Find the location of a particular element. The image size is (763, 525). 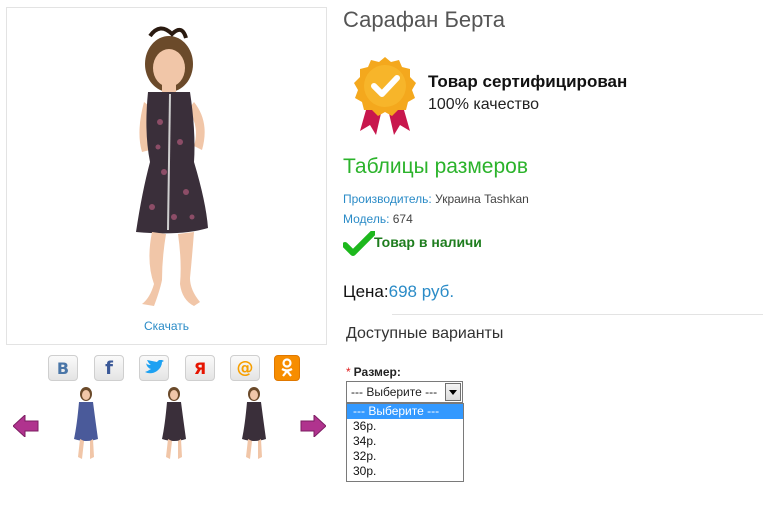

odnoklassniki-icon is located at coordinates (287, 368).